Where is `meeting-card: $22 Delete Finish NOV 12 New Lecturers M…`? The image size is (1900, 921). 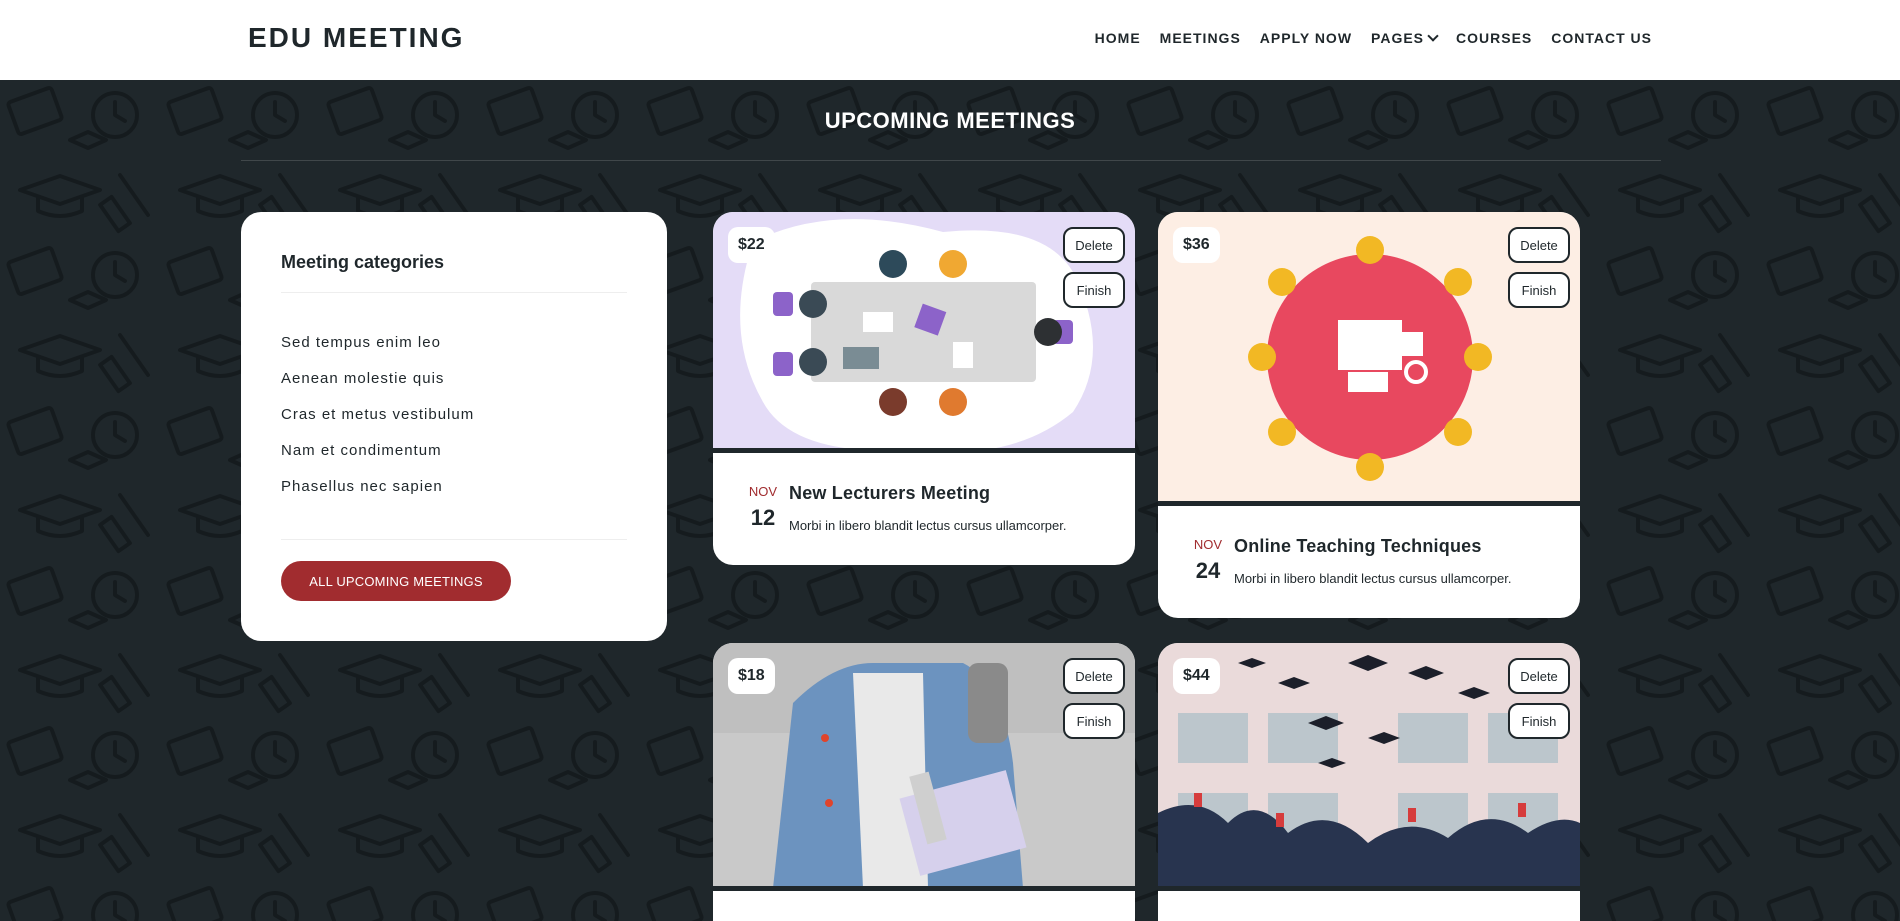
meeting-card: $22 Delete Finish NOV 12 New Lecturers M… is located at coordinates (924, 388).